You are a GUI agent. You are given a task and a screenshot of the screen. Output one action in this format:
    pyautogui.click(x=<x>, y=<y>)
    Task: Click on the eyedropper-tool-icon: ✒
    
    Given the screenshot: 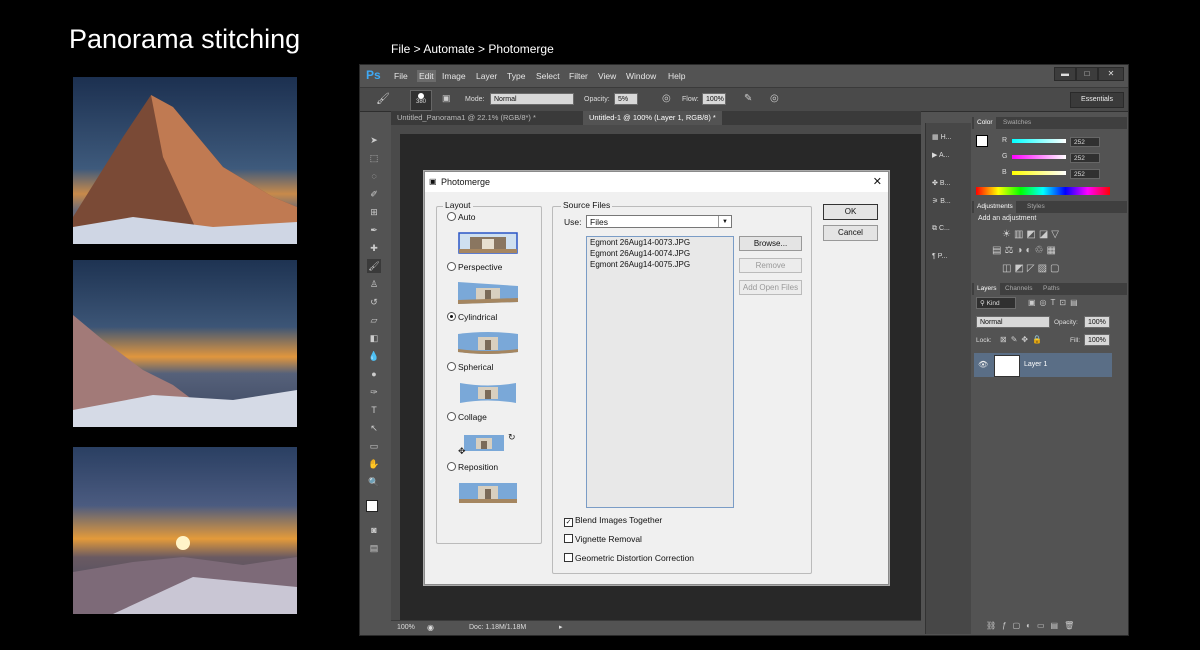 What is the action you would take?
    pyautogui.click(x=374, y=230)
    